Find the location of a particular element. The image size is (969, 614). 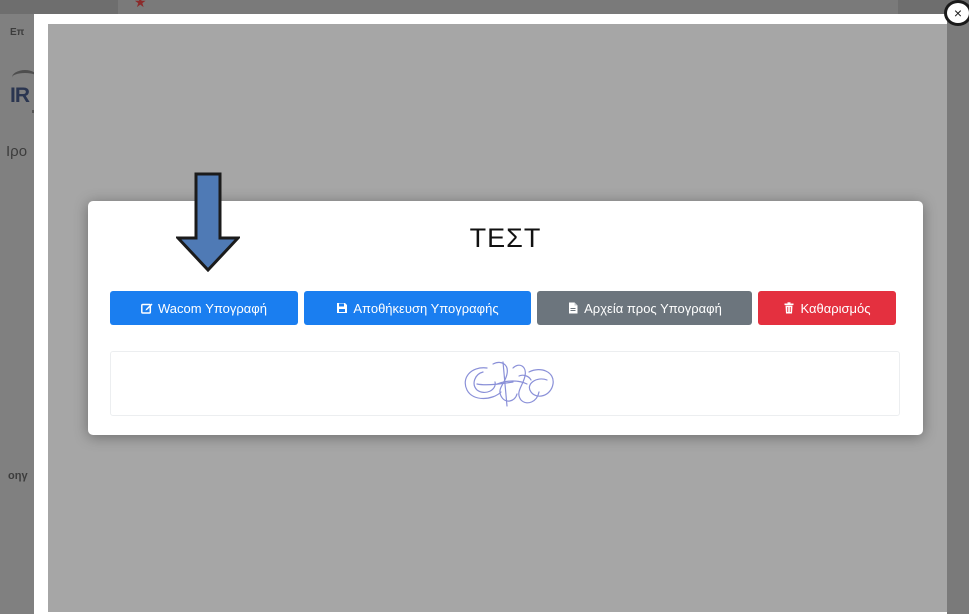

close-icon: × is located at coordinates (958, 13).